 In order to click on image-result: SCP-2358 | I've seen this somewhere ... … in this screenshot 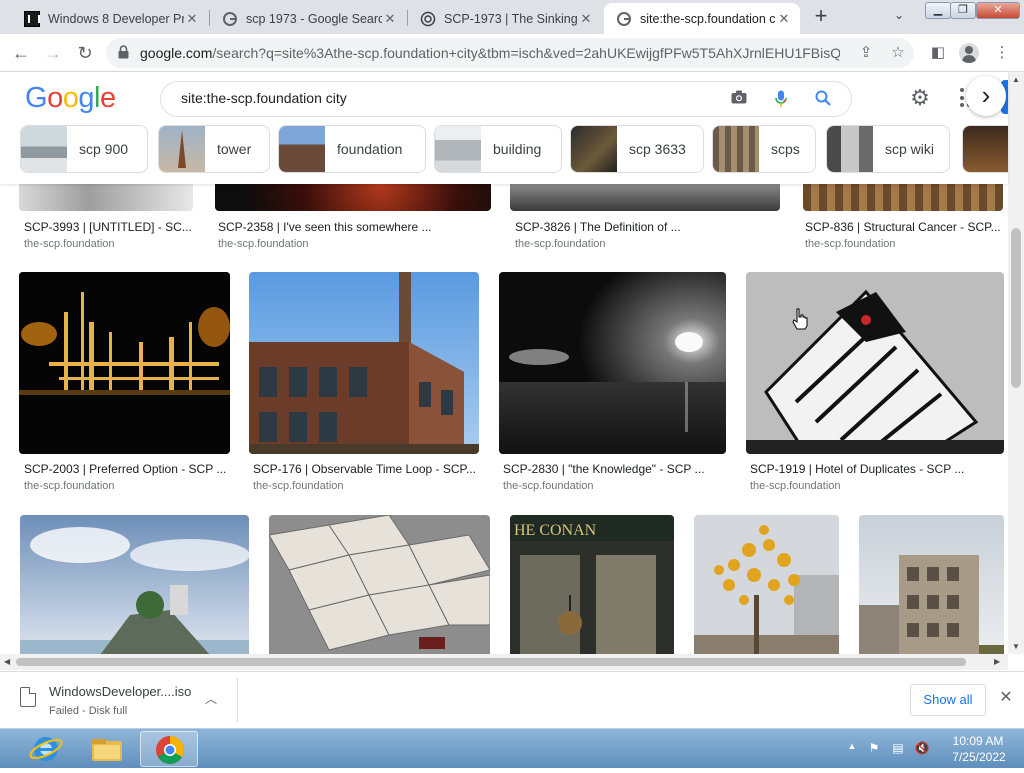, I will do `click(353, 219)`.